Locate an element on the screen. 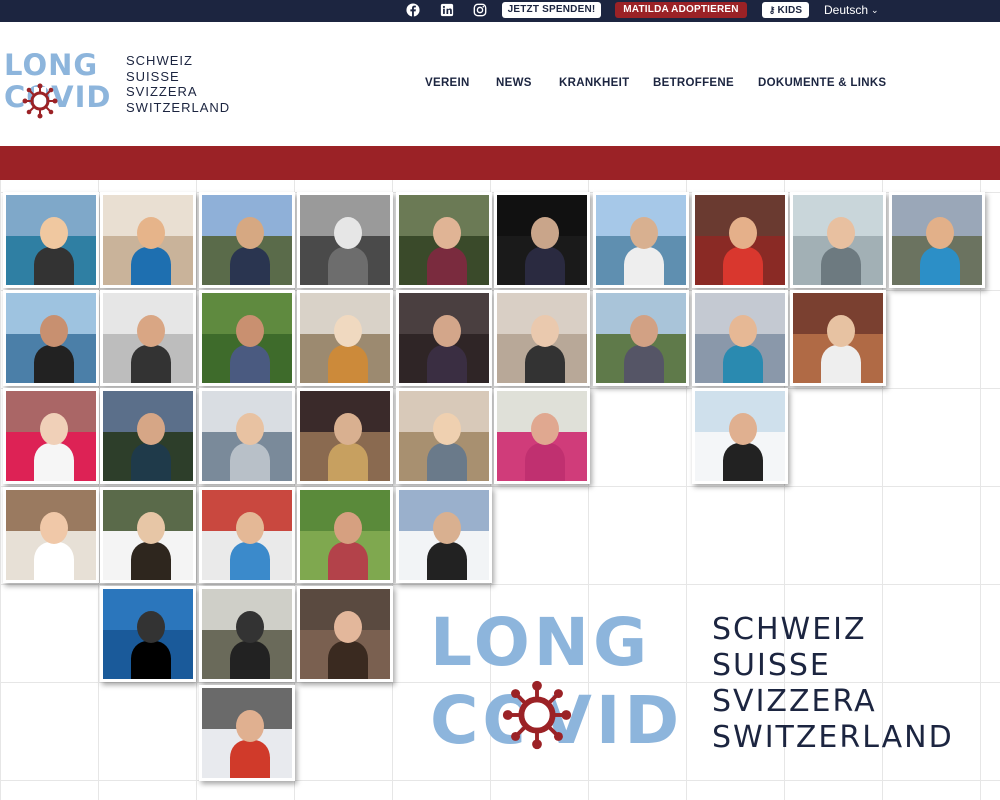 The width and height of the screenshot is (1000, 800). nav-verein: VEREIN is located at coordinates (447, 83).